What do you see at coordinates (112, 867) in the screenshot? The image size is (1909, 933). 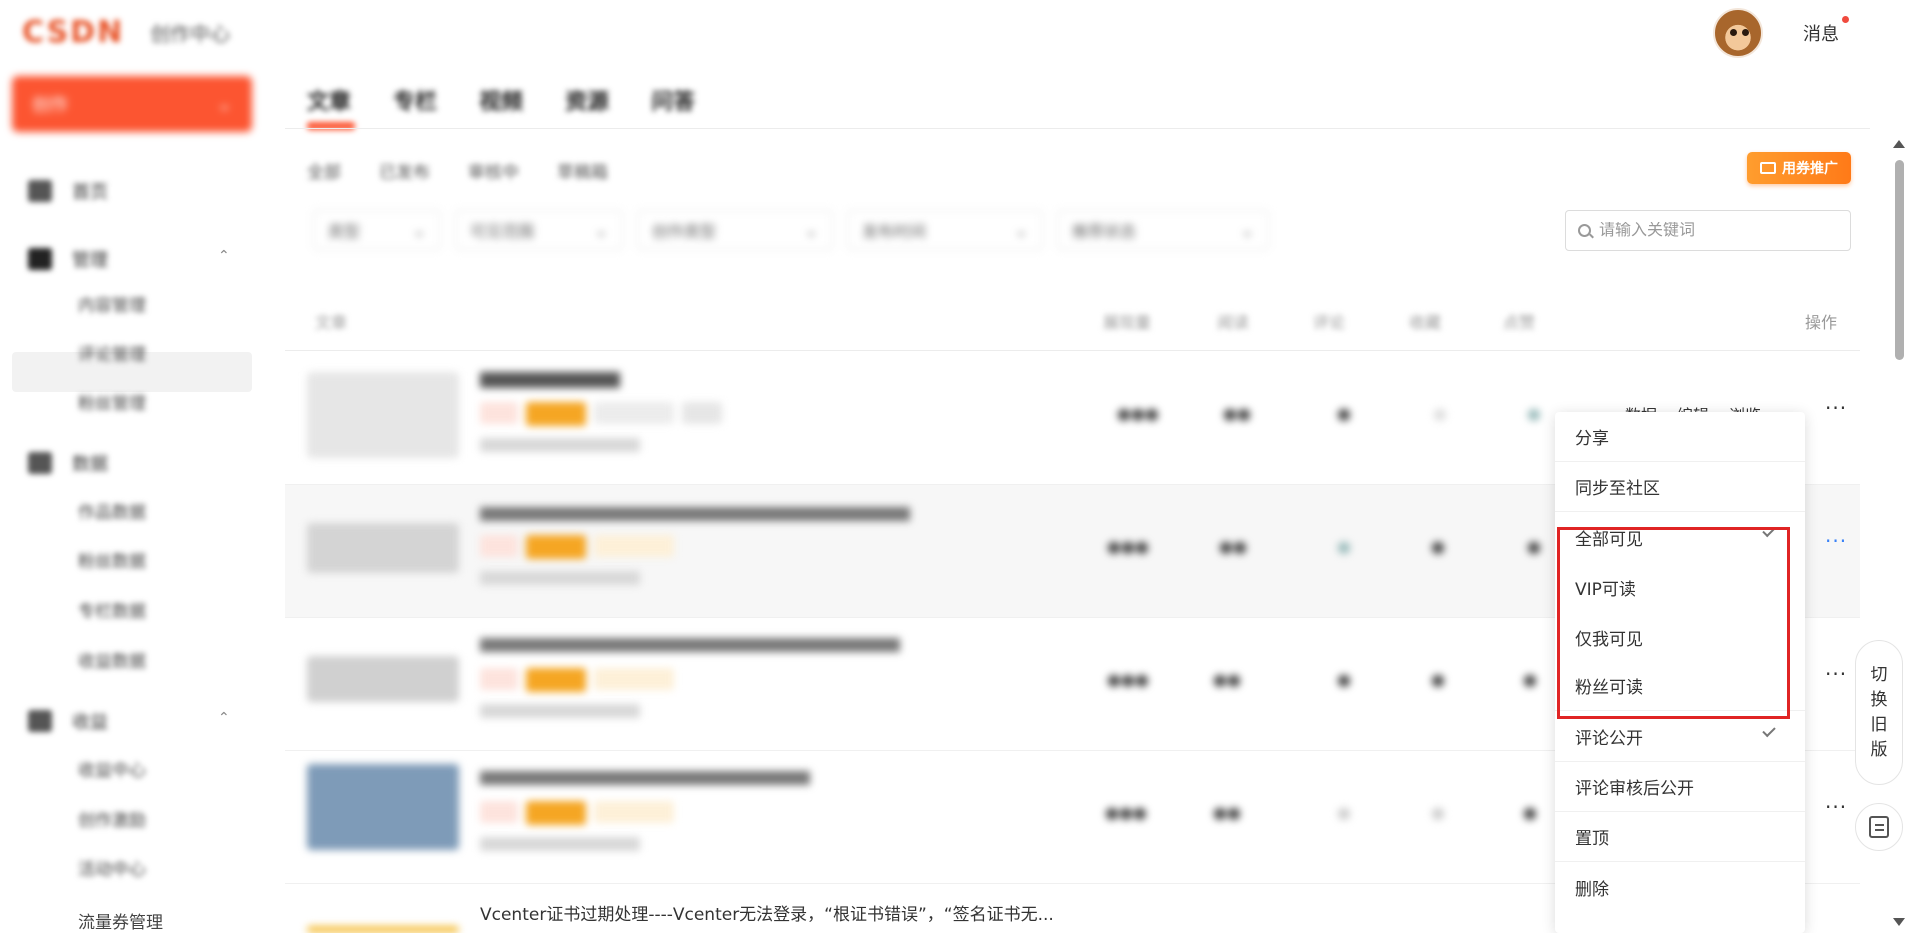 I see `sidebar-subitem-income-3: 活动中心` at bounding box center [112, 867].